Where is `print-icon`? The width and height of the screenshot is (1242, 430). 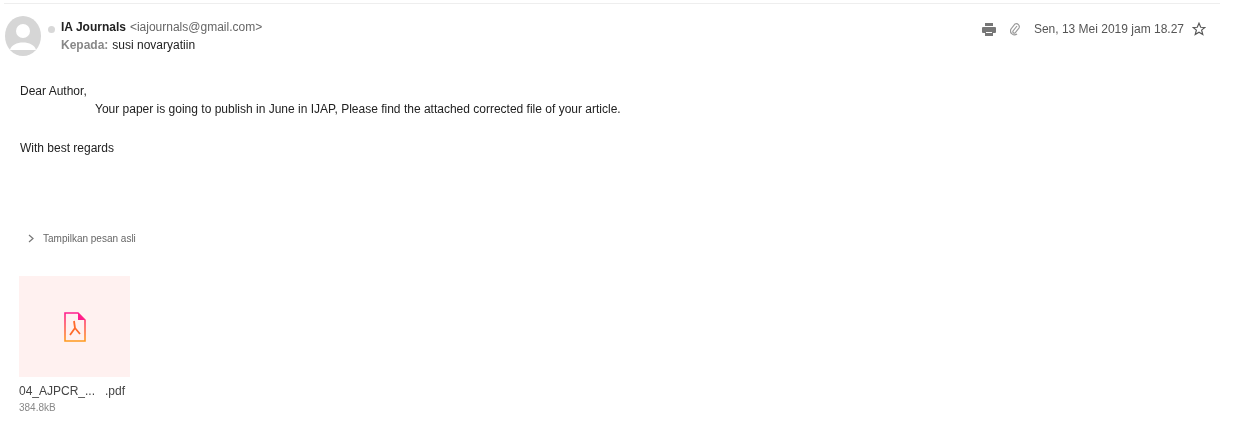
print-icon is located at coordinates (988, 29).